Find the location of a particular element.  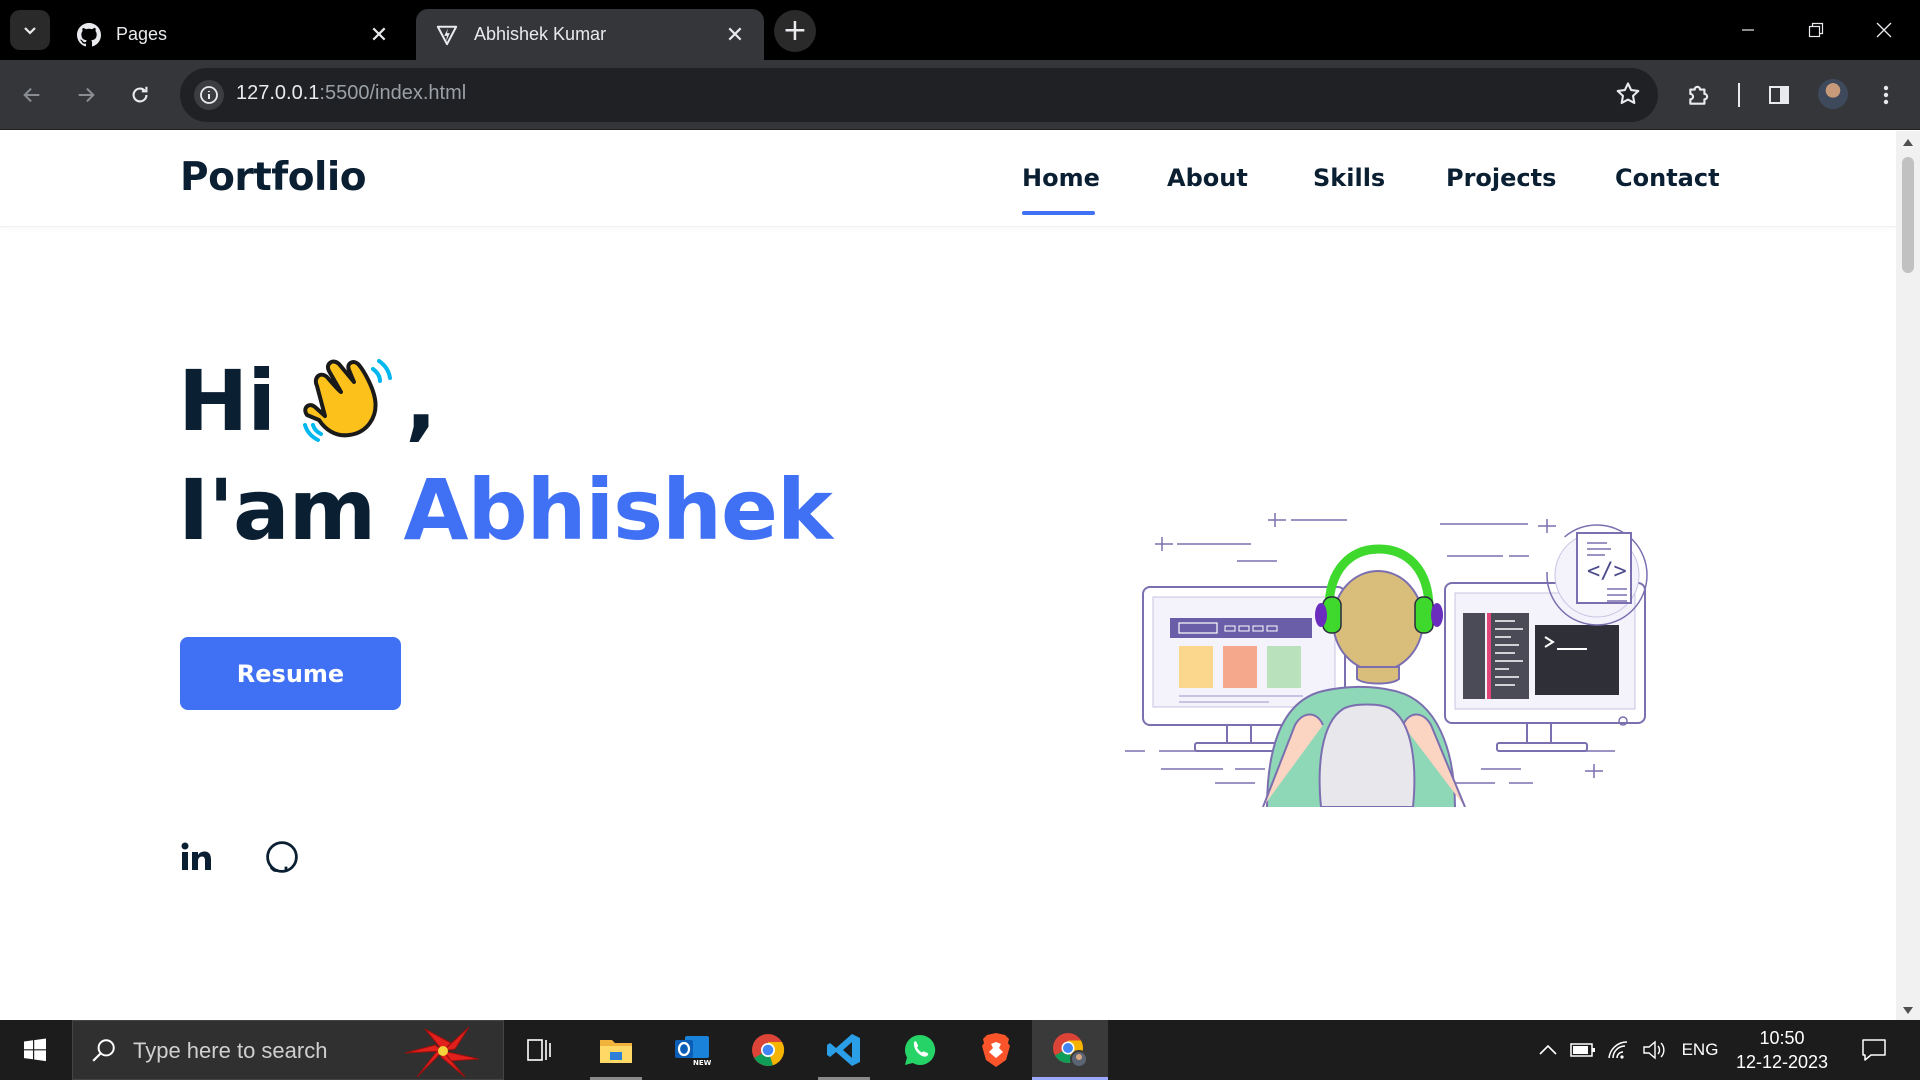

nav-home: Home is located at coordinates (1061, 178).